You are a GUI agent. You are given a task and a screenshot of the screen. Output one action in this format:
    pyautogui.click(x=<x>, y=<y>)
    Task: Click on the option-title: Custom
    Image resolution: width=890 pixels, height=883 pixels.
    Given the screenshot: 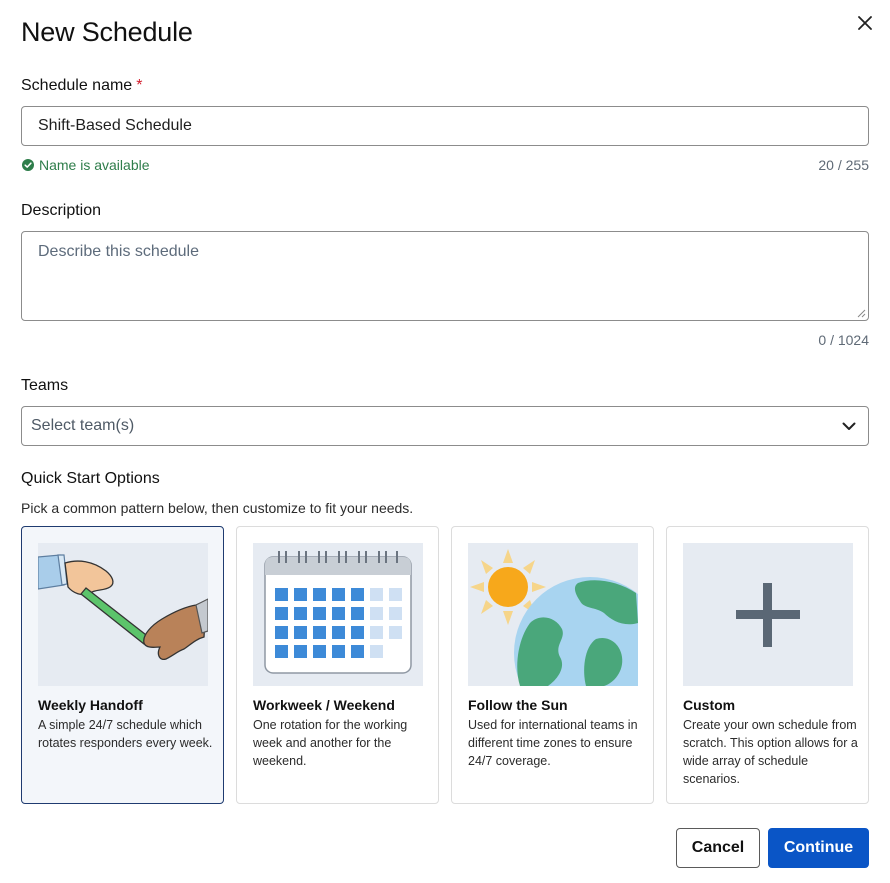 What is the action you would take?
    pyautogui.click(x=709, y=705)
    